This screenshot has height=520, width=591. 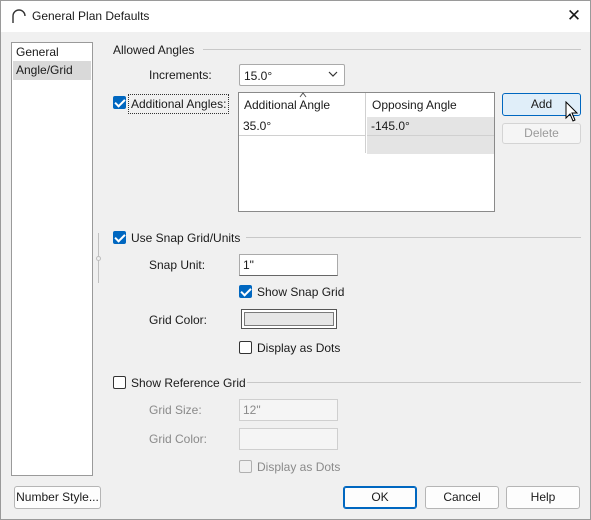 I want to click on increments-value: 15.0°, so click(x=258, y=76).